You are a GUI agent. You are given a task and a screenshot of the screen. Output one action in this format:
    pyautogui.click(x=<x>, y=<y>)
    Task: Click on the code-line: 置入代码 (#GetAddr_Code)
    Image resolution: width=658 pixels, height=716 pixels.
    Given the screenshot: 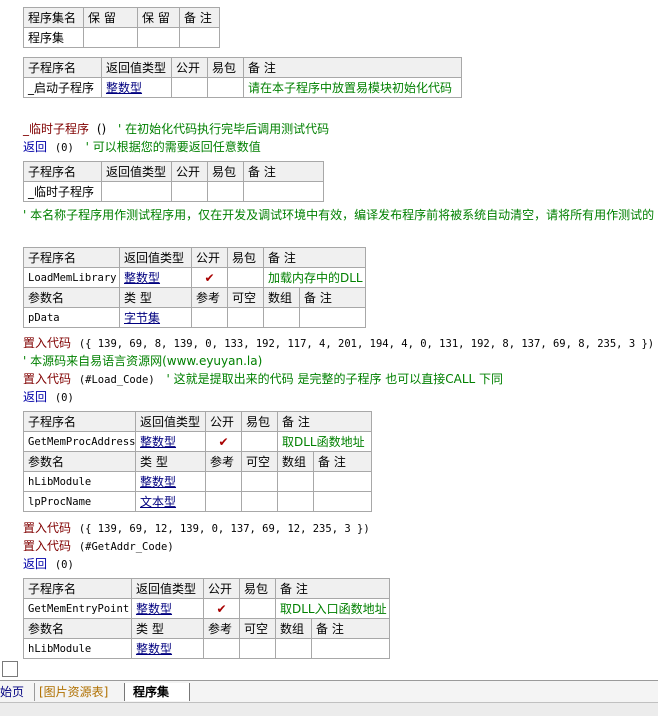 What is the action you would take?
    pyautogui.click(x=98, y=545)
    